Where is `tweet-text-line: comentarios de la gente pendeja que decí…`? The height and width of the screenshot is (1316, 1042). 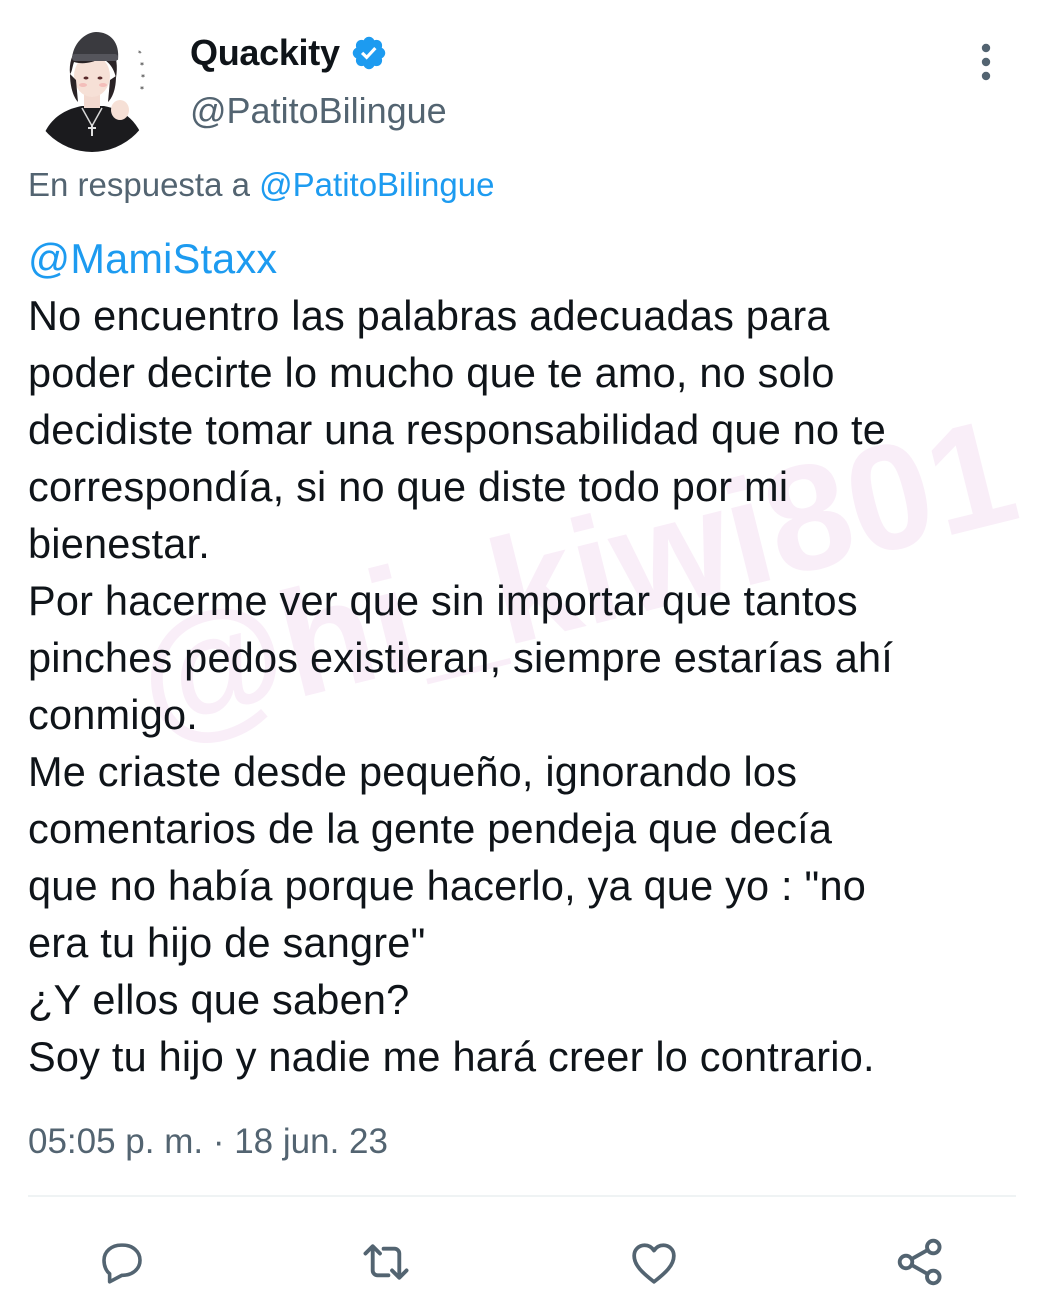 tweet-text-line: comentarios de la gente pendeja que decí… is located at coordinates (430, 828).